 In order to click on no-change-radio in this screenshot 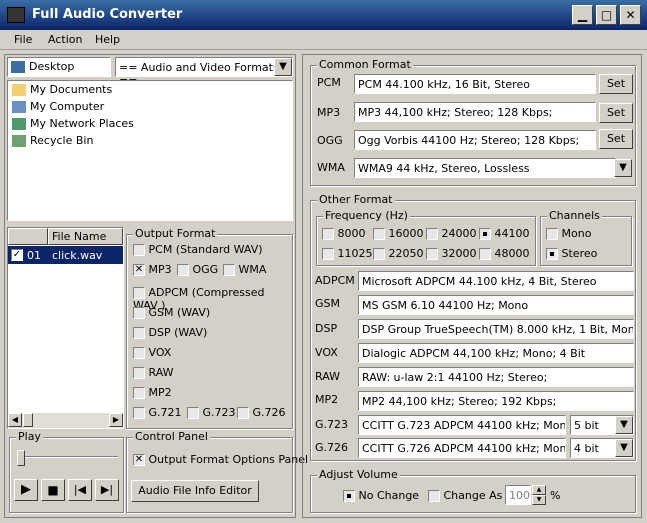, I will do `click(349, 496)`.